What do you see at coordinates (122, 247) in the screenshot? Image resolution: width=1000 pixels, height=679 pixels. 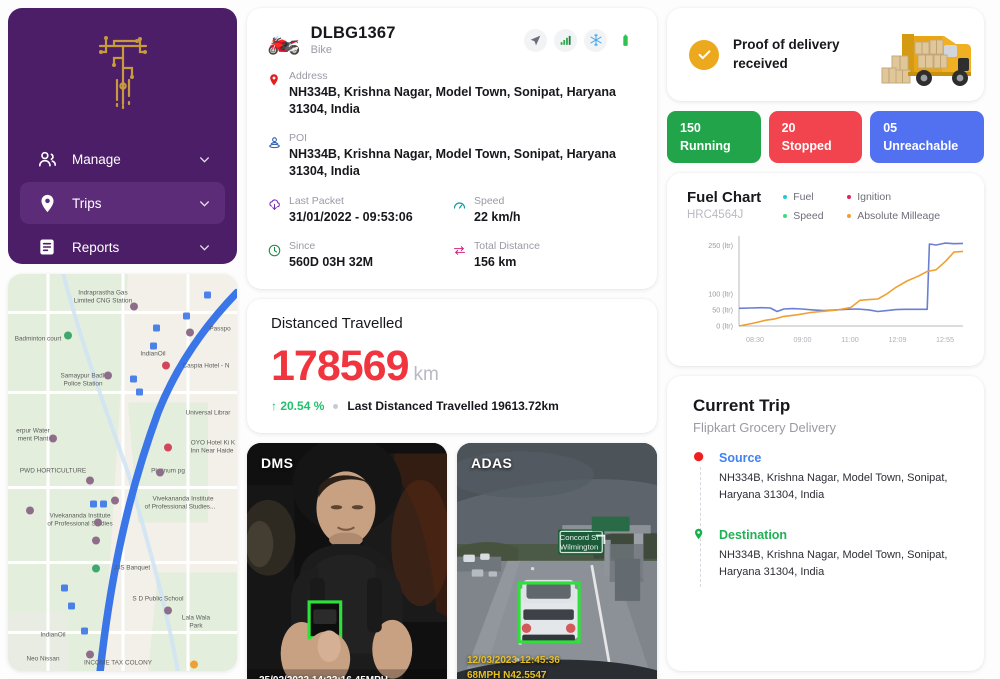 I see `sidebar-item-reports: Reports` at bounding box center [122, 247].